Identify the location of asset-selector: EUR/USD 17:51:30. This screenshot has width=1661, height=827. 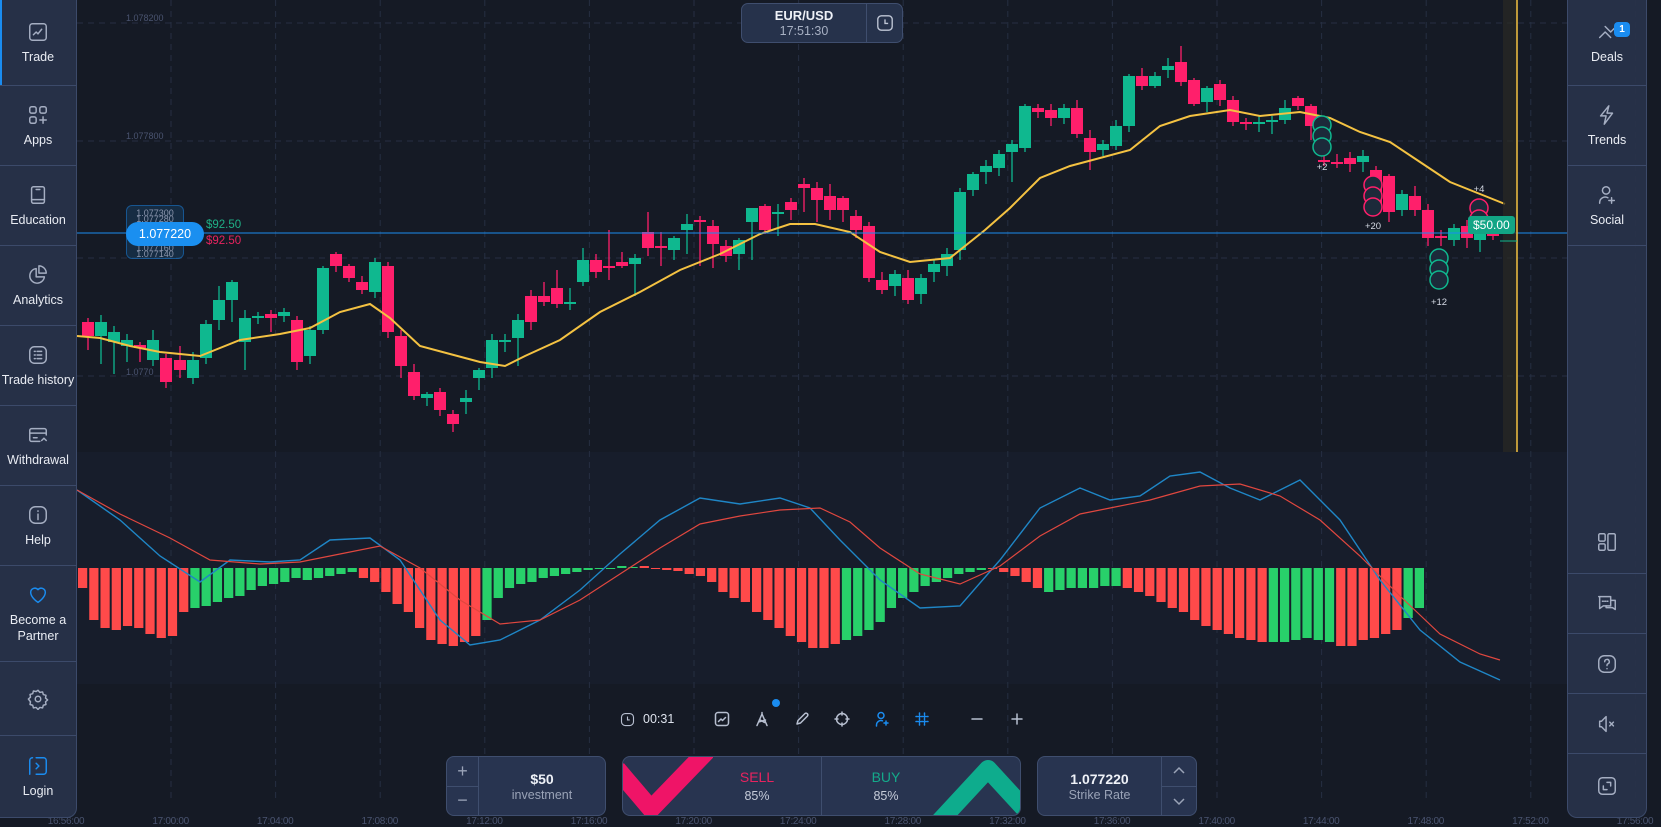
(822, 23).